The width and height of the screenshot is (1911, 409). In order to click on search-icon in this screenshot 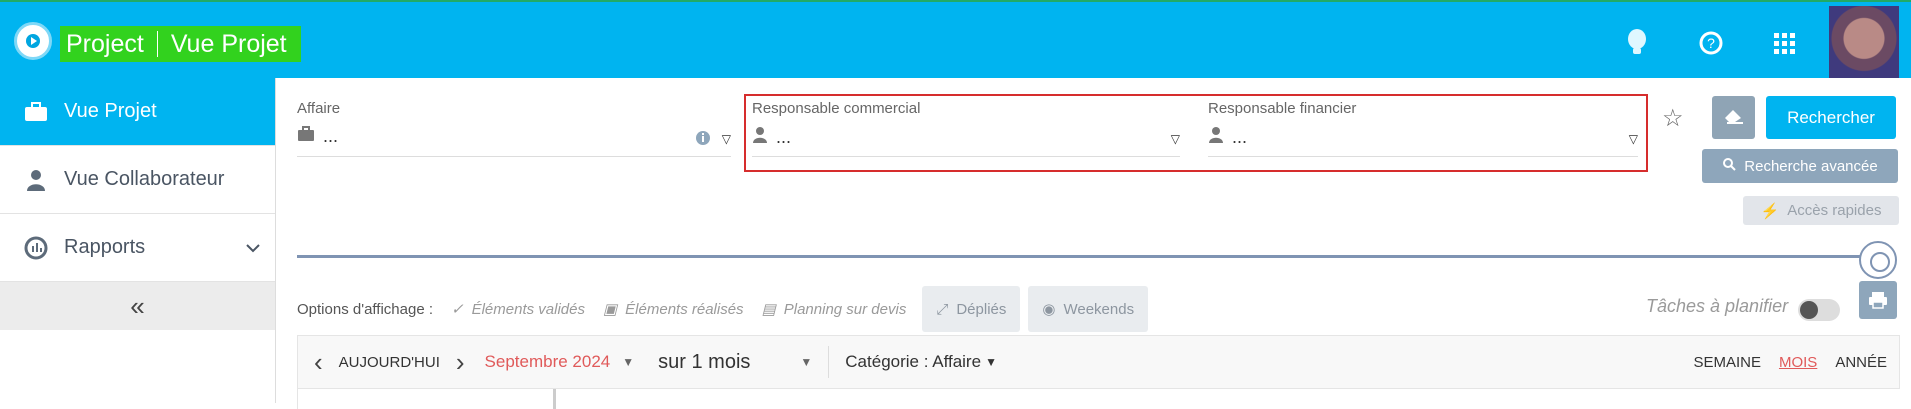, I will do `click(1729, 166)`.